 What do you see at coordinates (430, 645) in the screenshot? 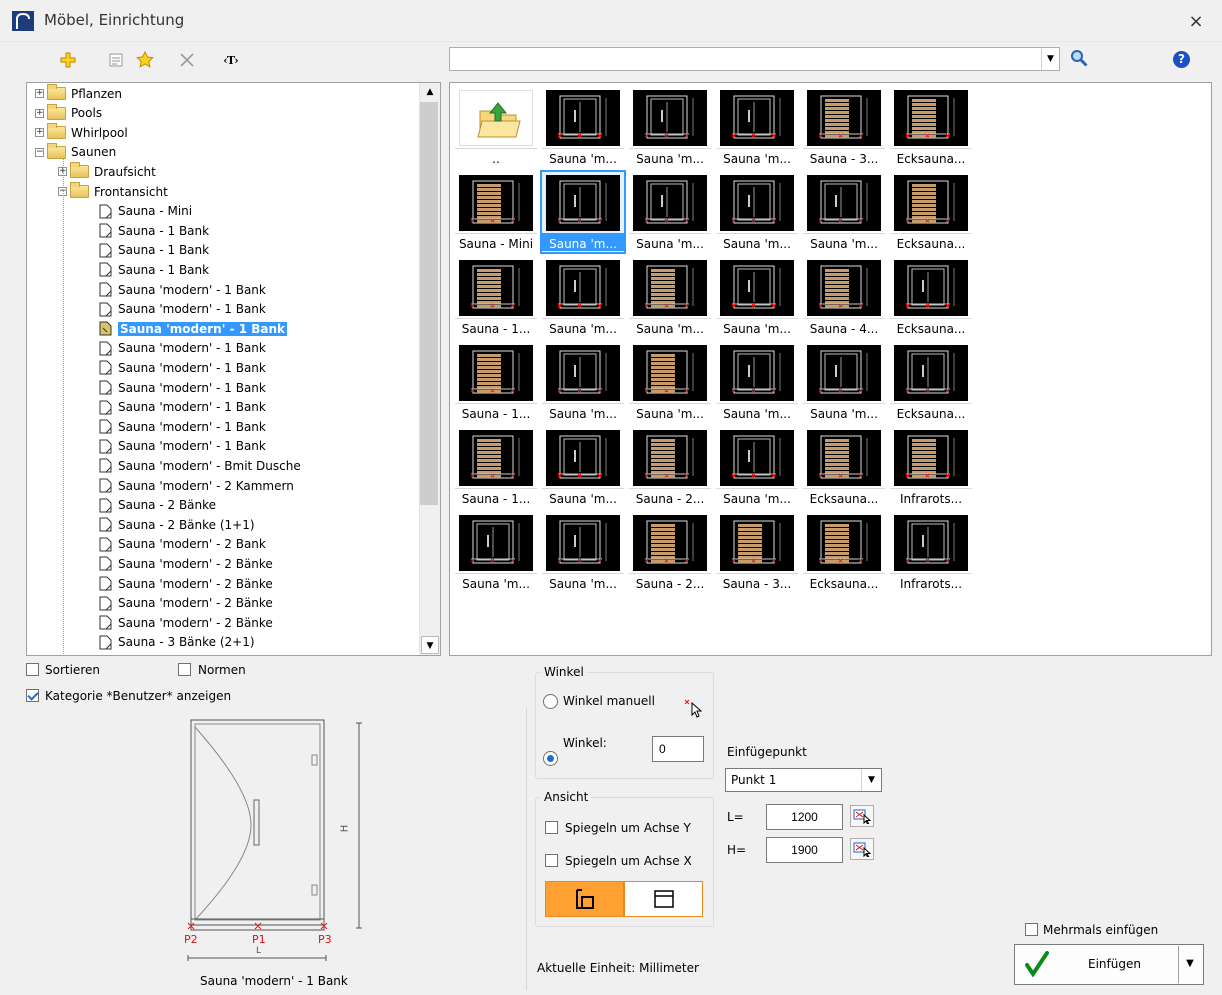
I see `scroll-down-button: ▼` at bounding box center [430, 645].